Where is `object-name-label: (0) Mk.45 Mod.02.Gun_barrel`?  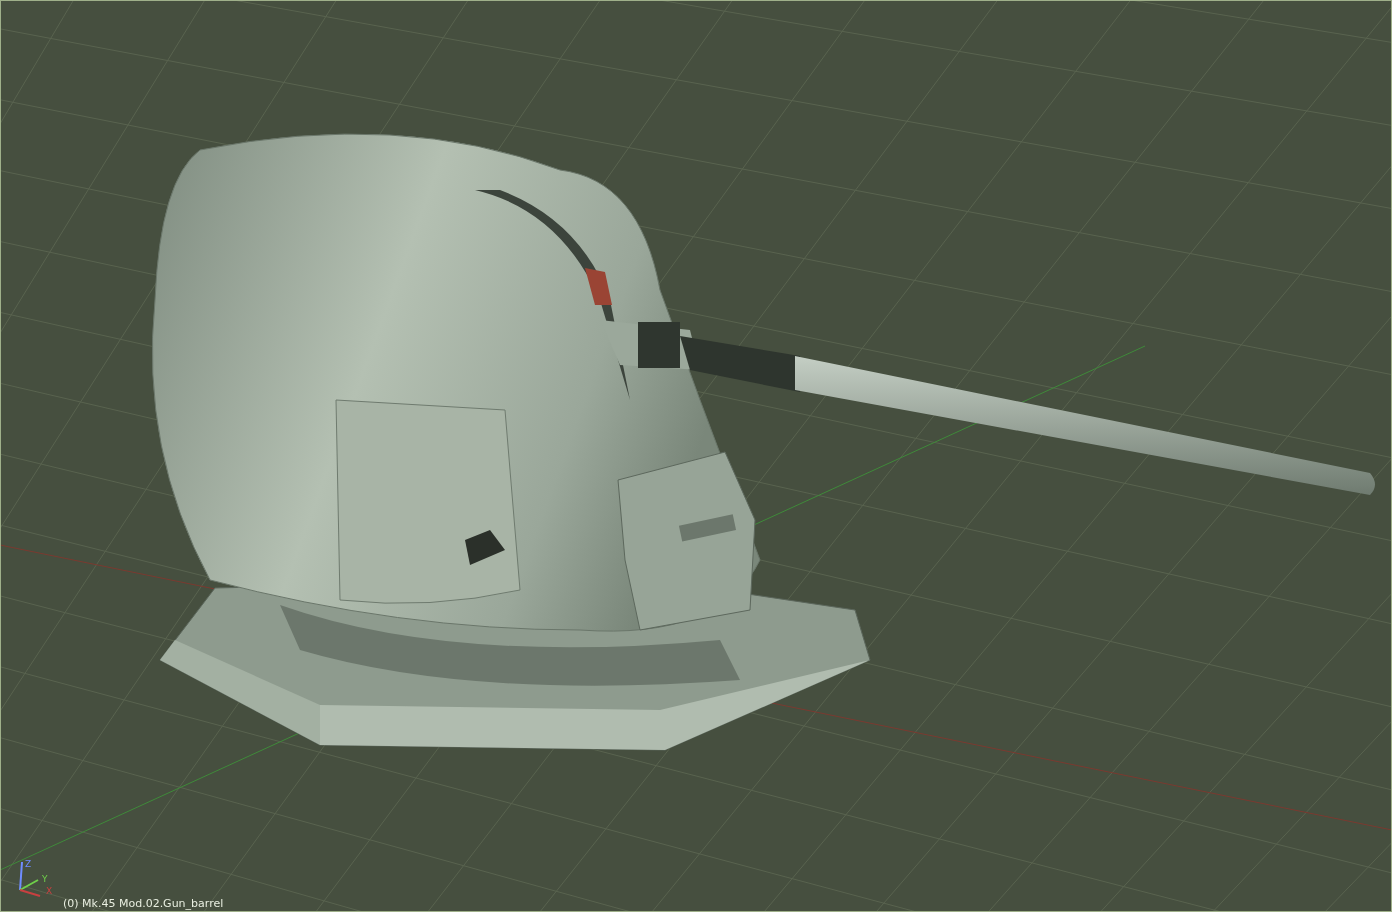
object-name-label: (0) Mk.45 Mod.02.Gun_barrel is located at coordinates (143, 903).